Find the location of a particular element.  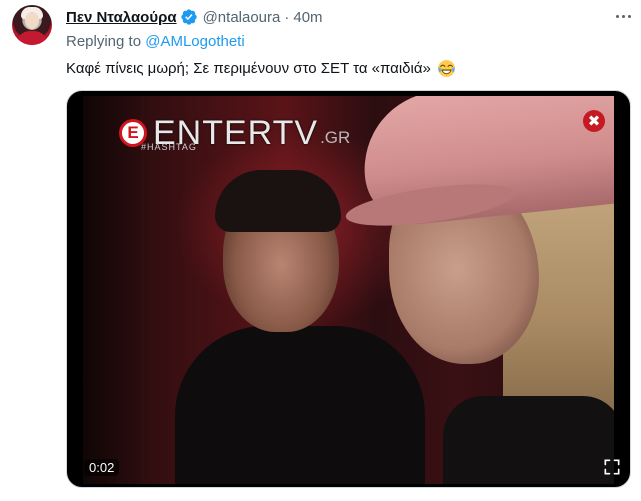

avatar is located at coordinates (32, 25).